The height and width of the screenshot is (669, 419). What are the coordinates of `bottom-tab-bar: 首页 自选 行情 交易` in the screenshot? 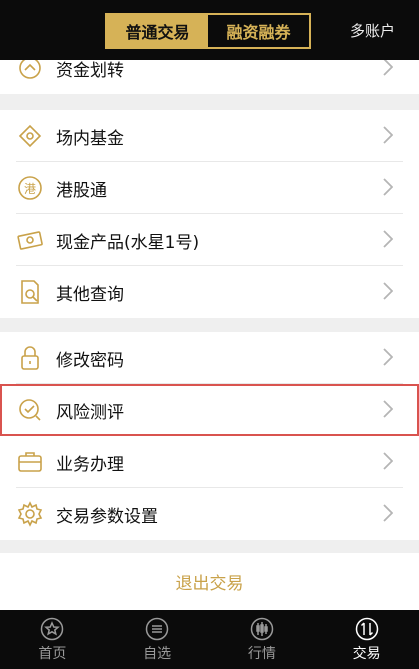 It's located at (209, 639).